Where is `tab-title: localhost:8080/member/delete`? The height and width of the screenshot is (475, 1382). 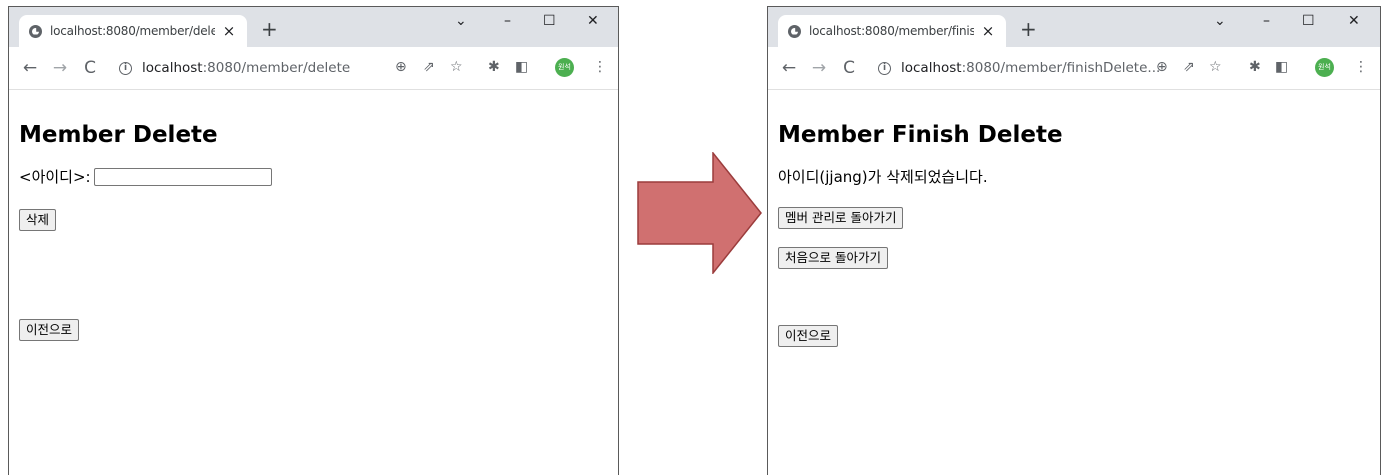 tab-title: localhost:8080/member/delete is located at coordinates (132, 31).